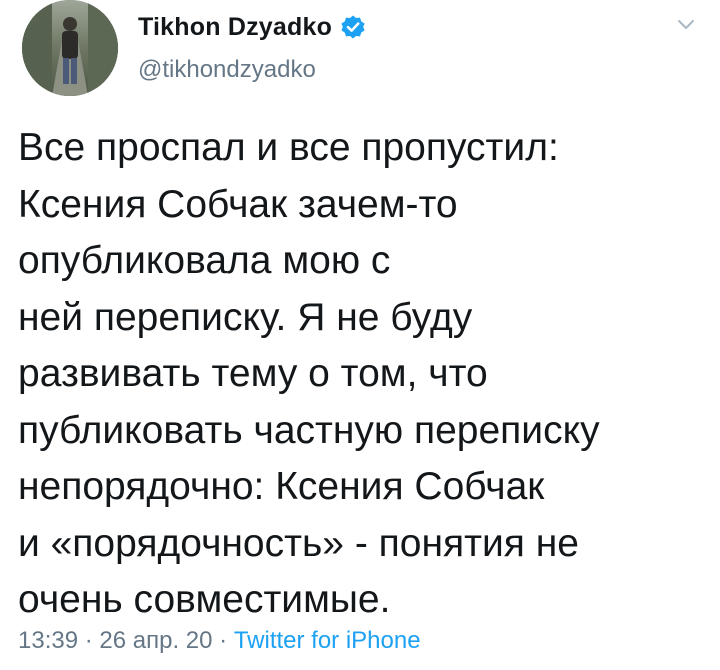  Describe the element at coordinates (245, 317) in the screenshot. I see `tweet-text-line: ней переписку. Я не буду` at that location.